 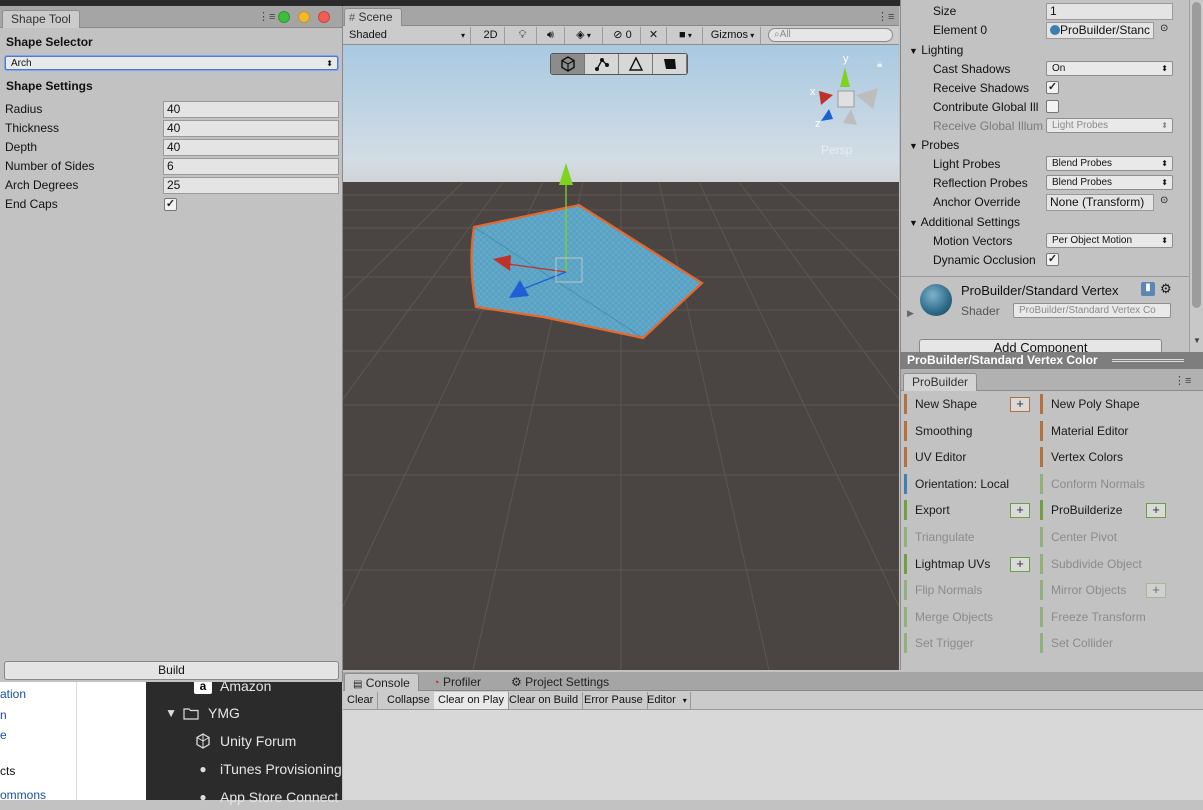 I want to click on material-preview-strip: ProBuilder/Standard Vertex Color, so click(x=1051, y=360).